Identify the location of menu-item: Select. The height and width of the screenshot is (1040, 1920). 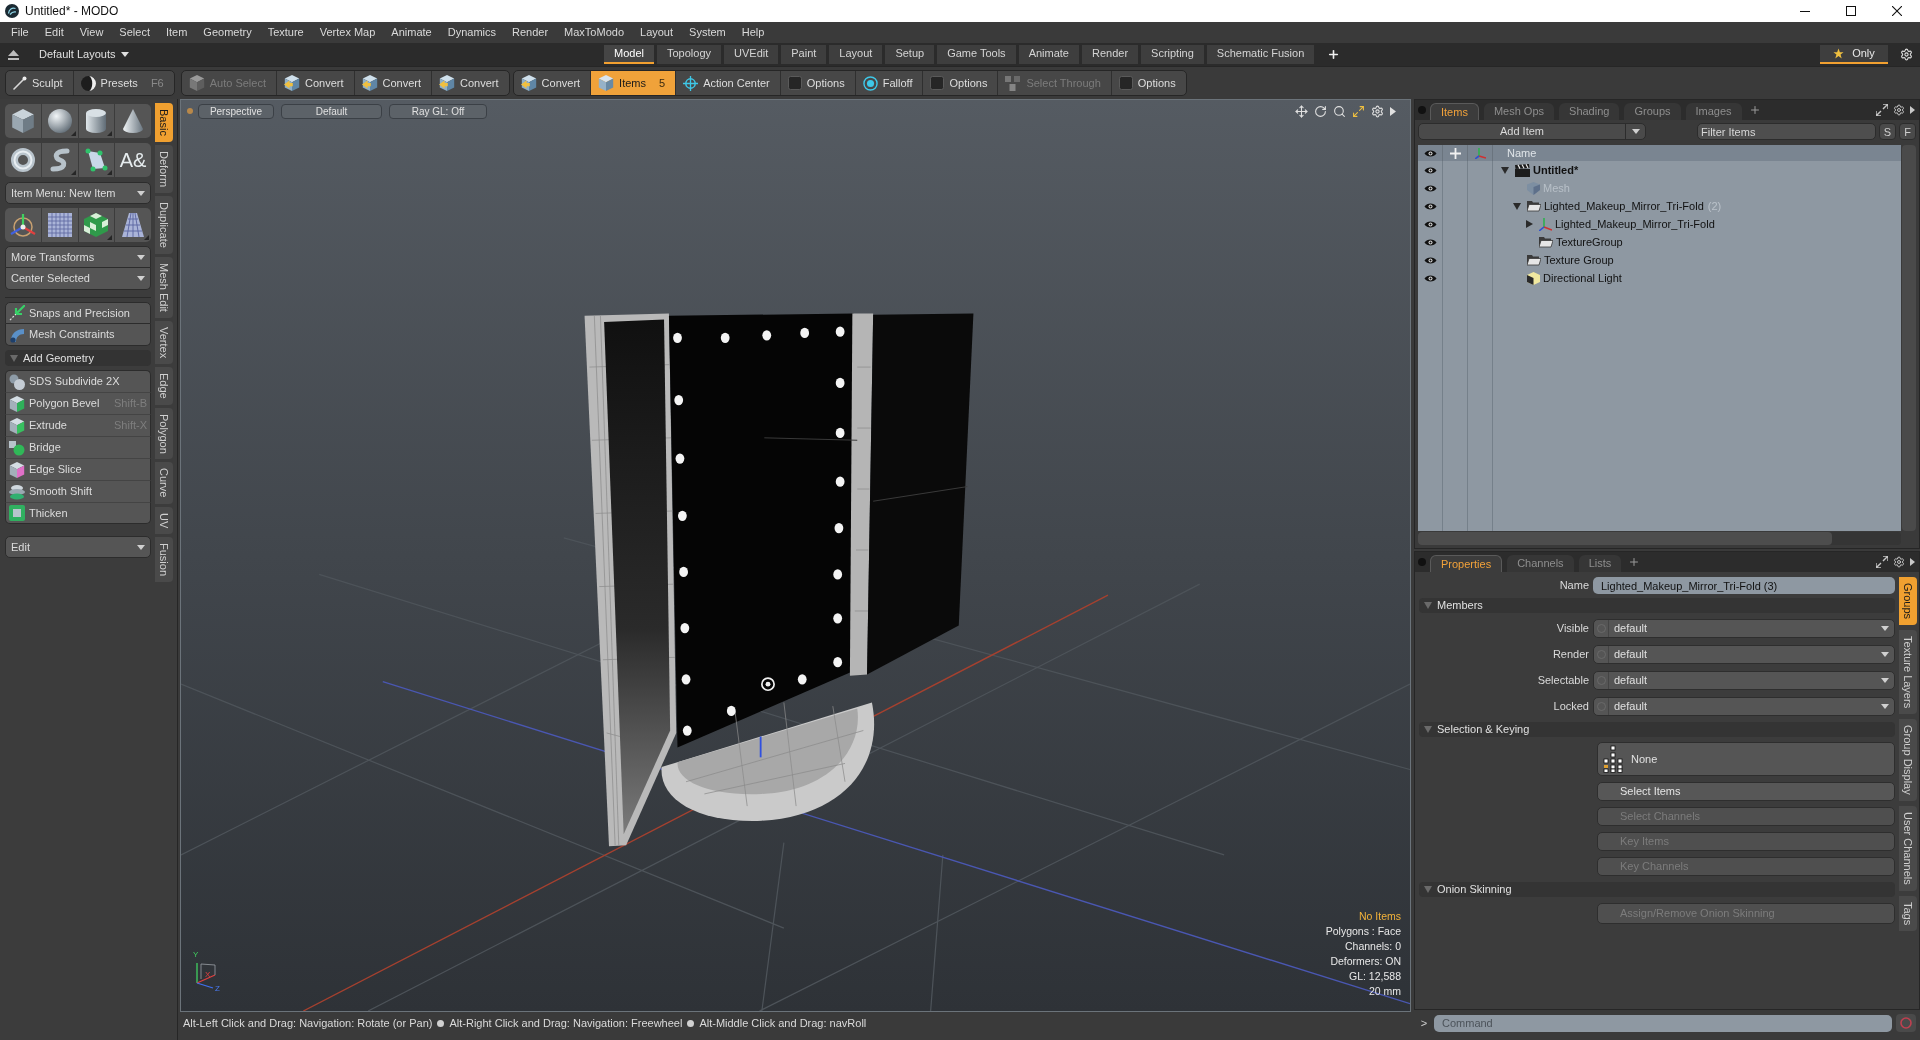
(134, 32).